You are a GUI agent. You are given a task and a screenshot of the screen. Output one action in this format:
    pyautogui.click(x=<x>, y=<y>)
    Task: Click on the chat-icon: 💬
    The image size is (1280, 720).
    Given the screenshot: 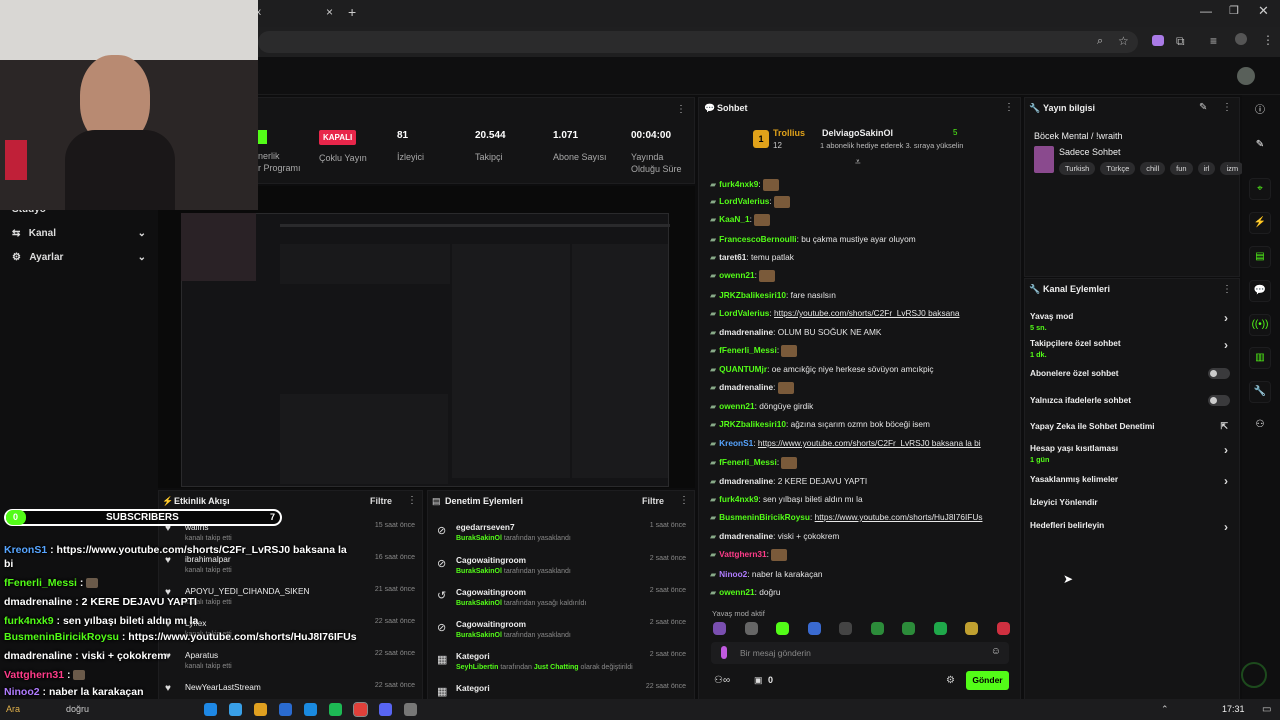 What is the action you would take?
    pyautogui.click(x=1260, y=291)
    